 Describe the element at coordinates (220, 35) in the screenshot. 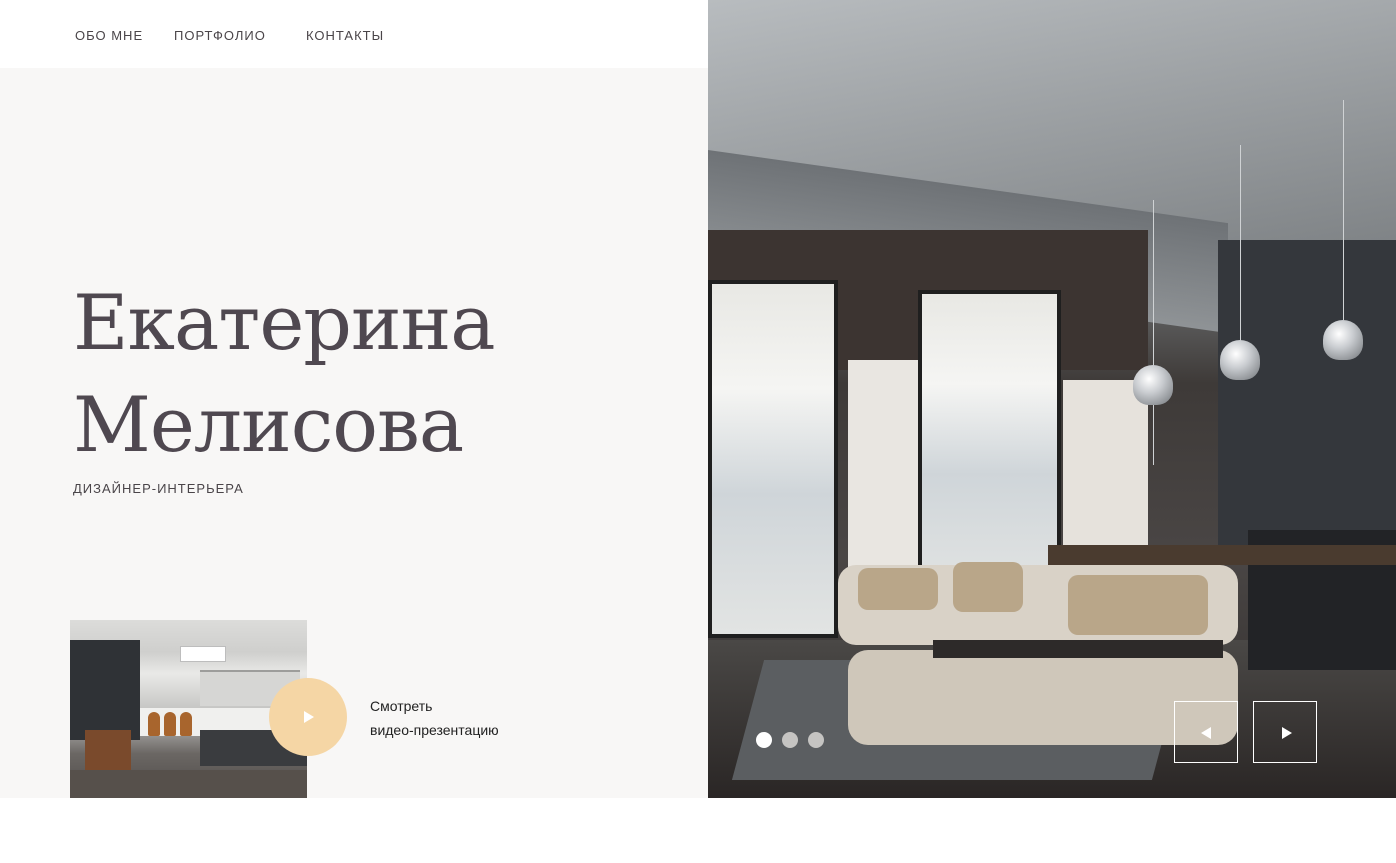

I see `nav-item-portfolio: ПОРТФОЛИО` at that location.